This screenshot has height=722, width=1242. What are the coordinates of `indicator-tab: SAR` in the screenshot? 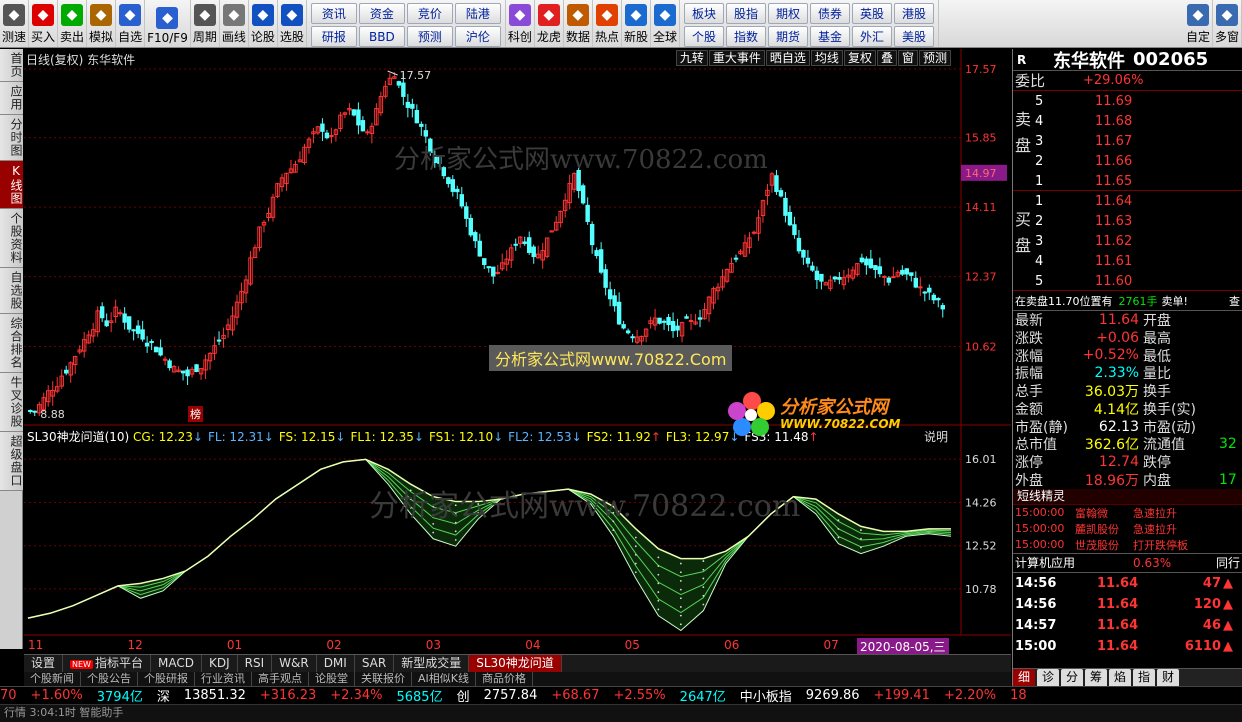 It's located at (375, 663).